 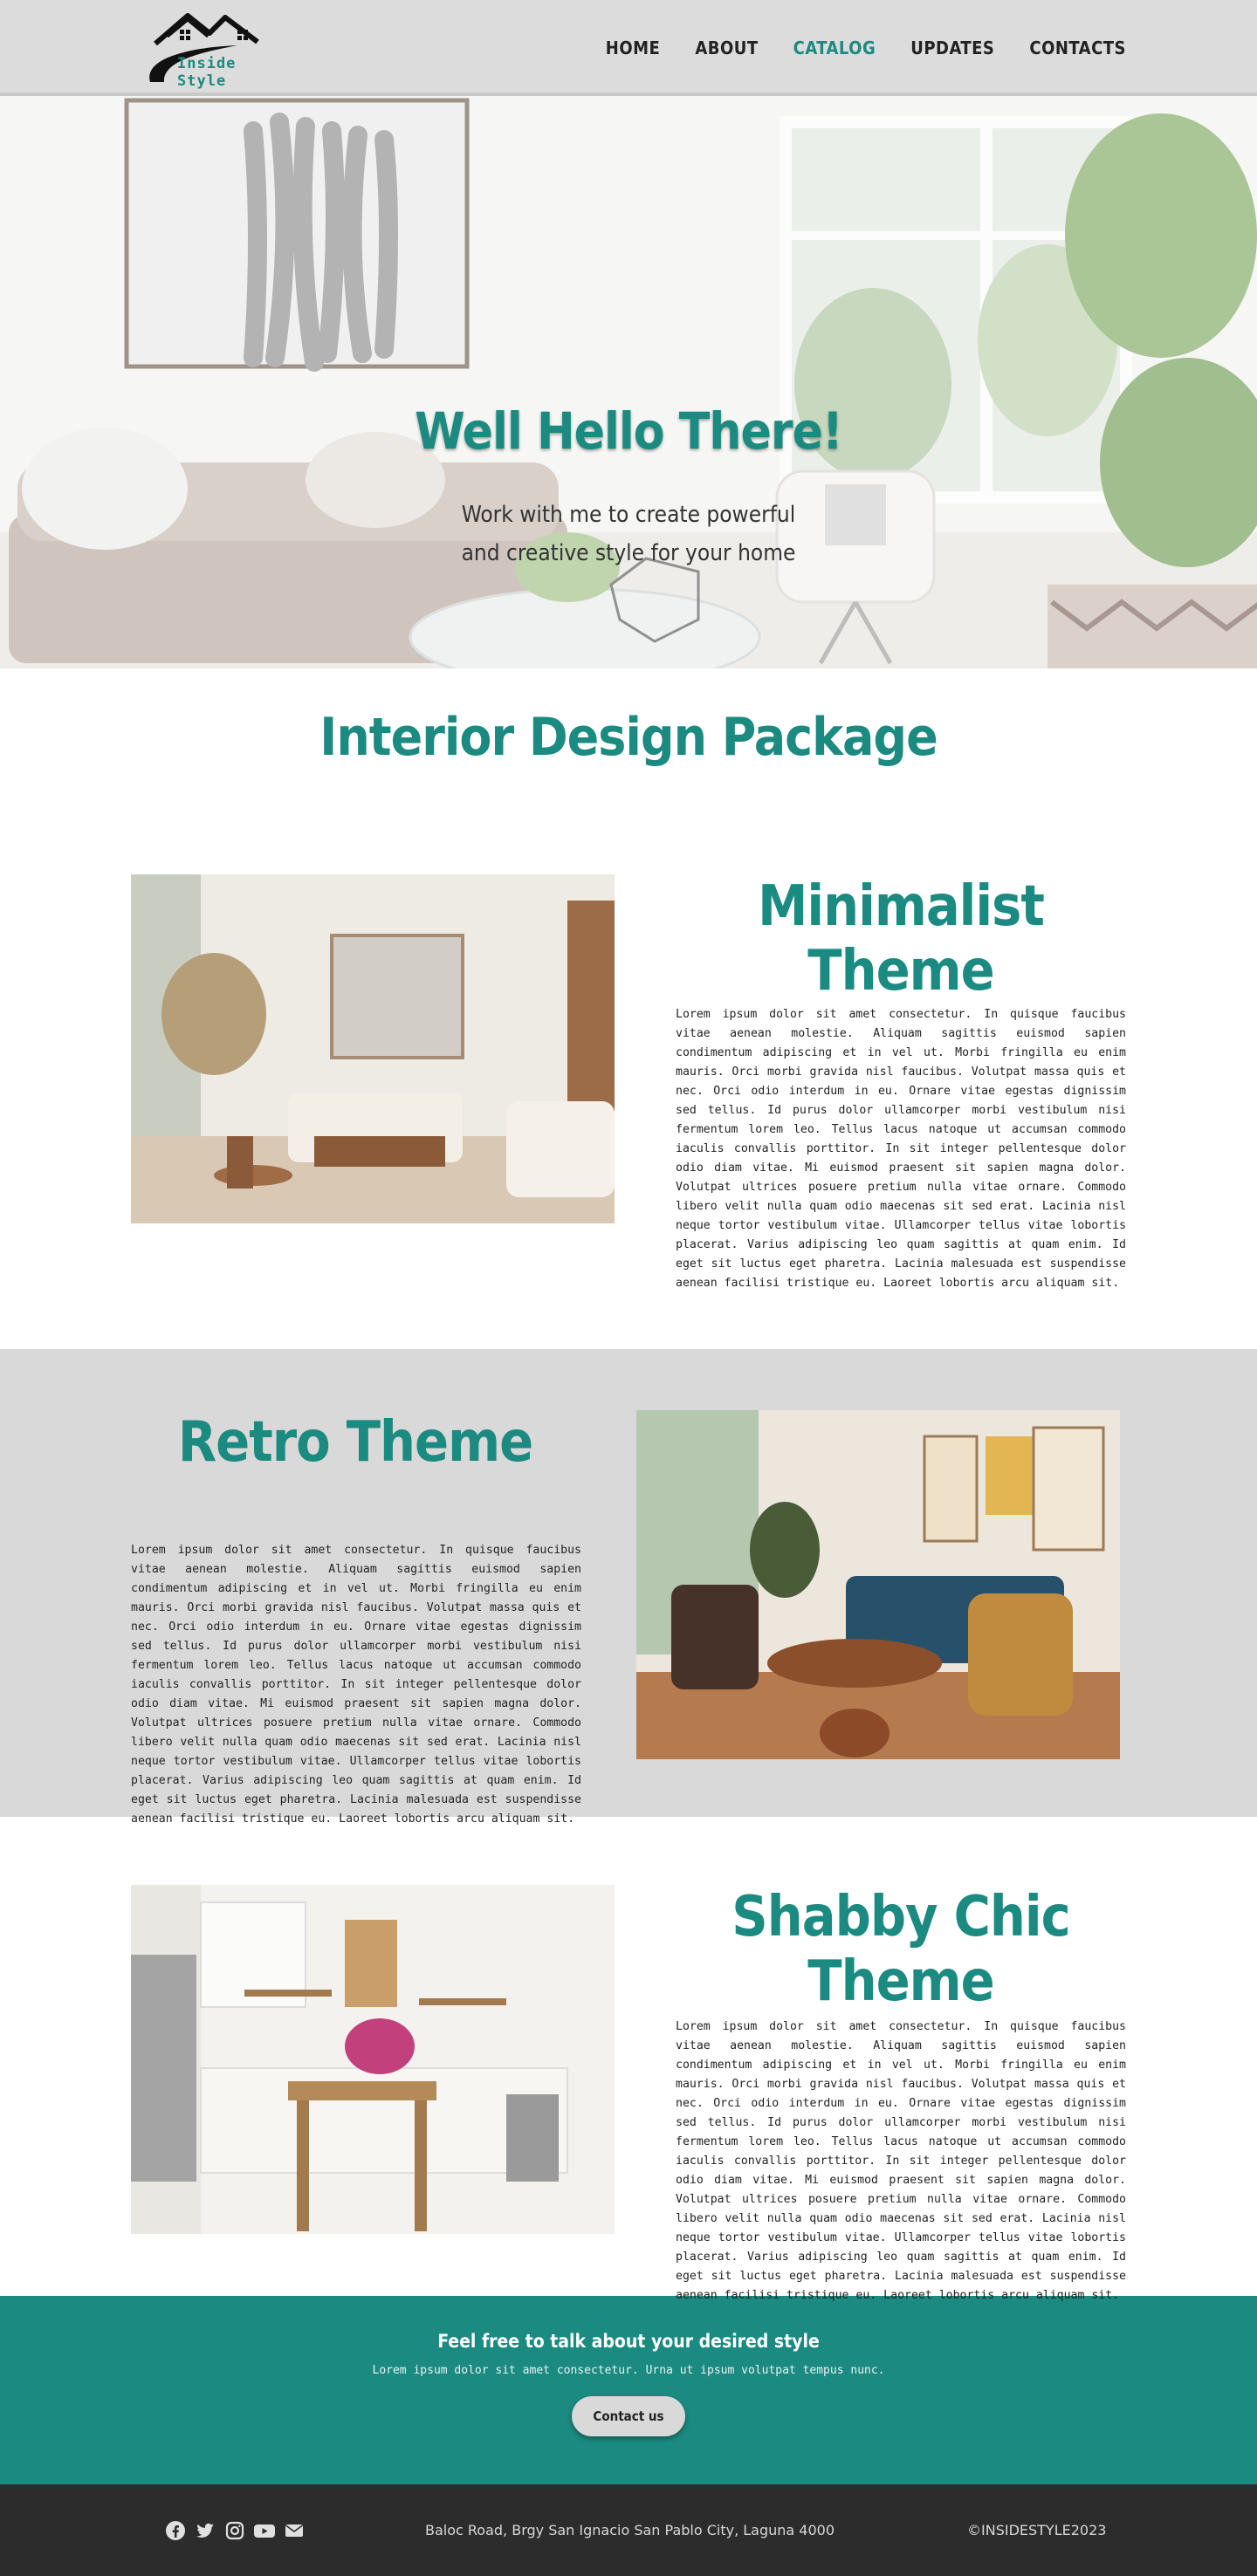 I want to click on nav-catalog: CATALOG, so click(x=834, y=48).